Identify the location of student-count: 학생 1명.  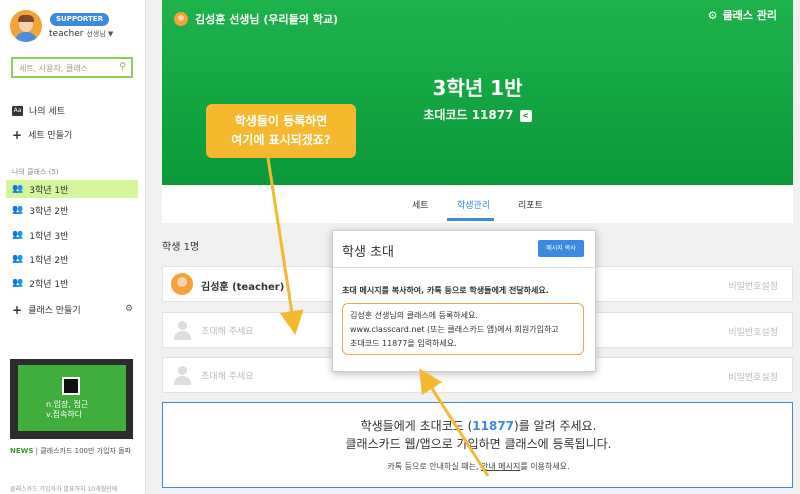
(181, 247).